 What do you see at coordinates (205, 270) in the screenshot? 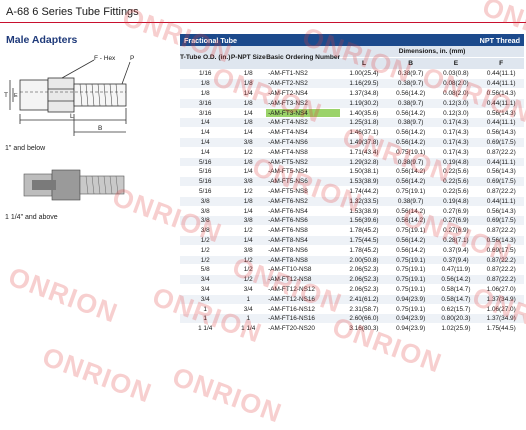
I see `cell-tube-od: 5/8` at bounding box center [205, 270].